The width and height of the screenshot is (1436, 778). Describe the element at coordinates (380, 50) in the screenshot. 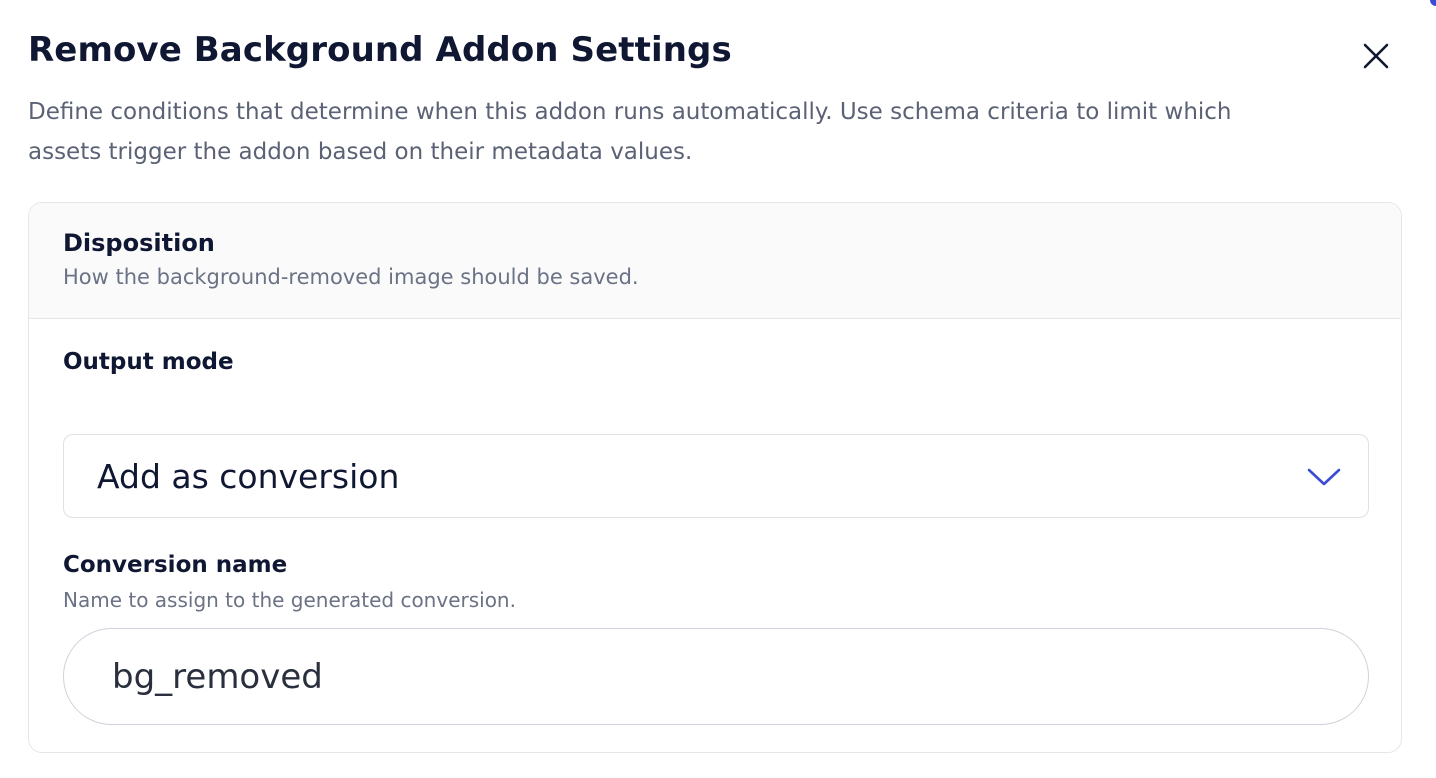

I see `dialog-title: Remove Background Addon Settings` at that location.